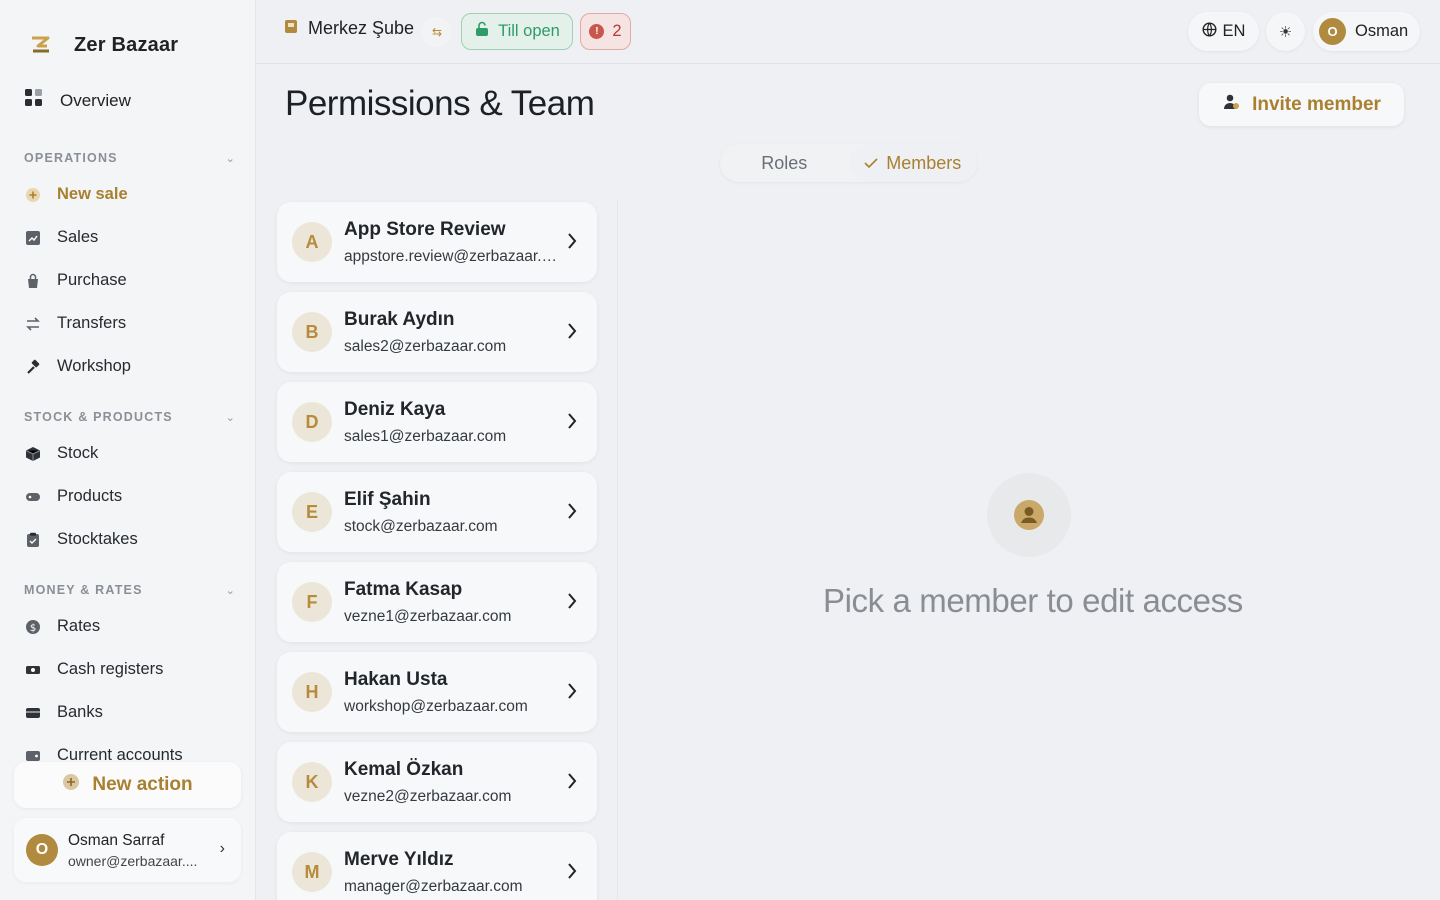 The height and width of the screenshot is (900, 1440). Describe the element at coordinates (361, 28) in the screenshot. I see `branch-name: Merkez Şube` at that location.